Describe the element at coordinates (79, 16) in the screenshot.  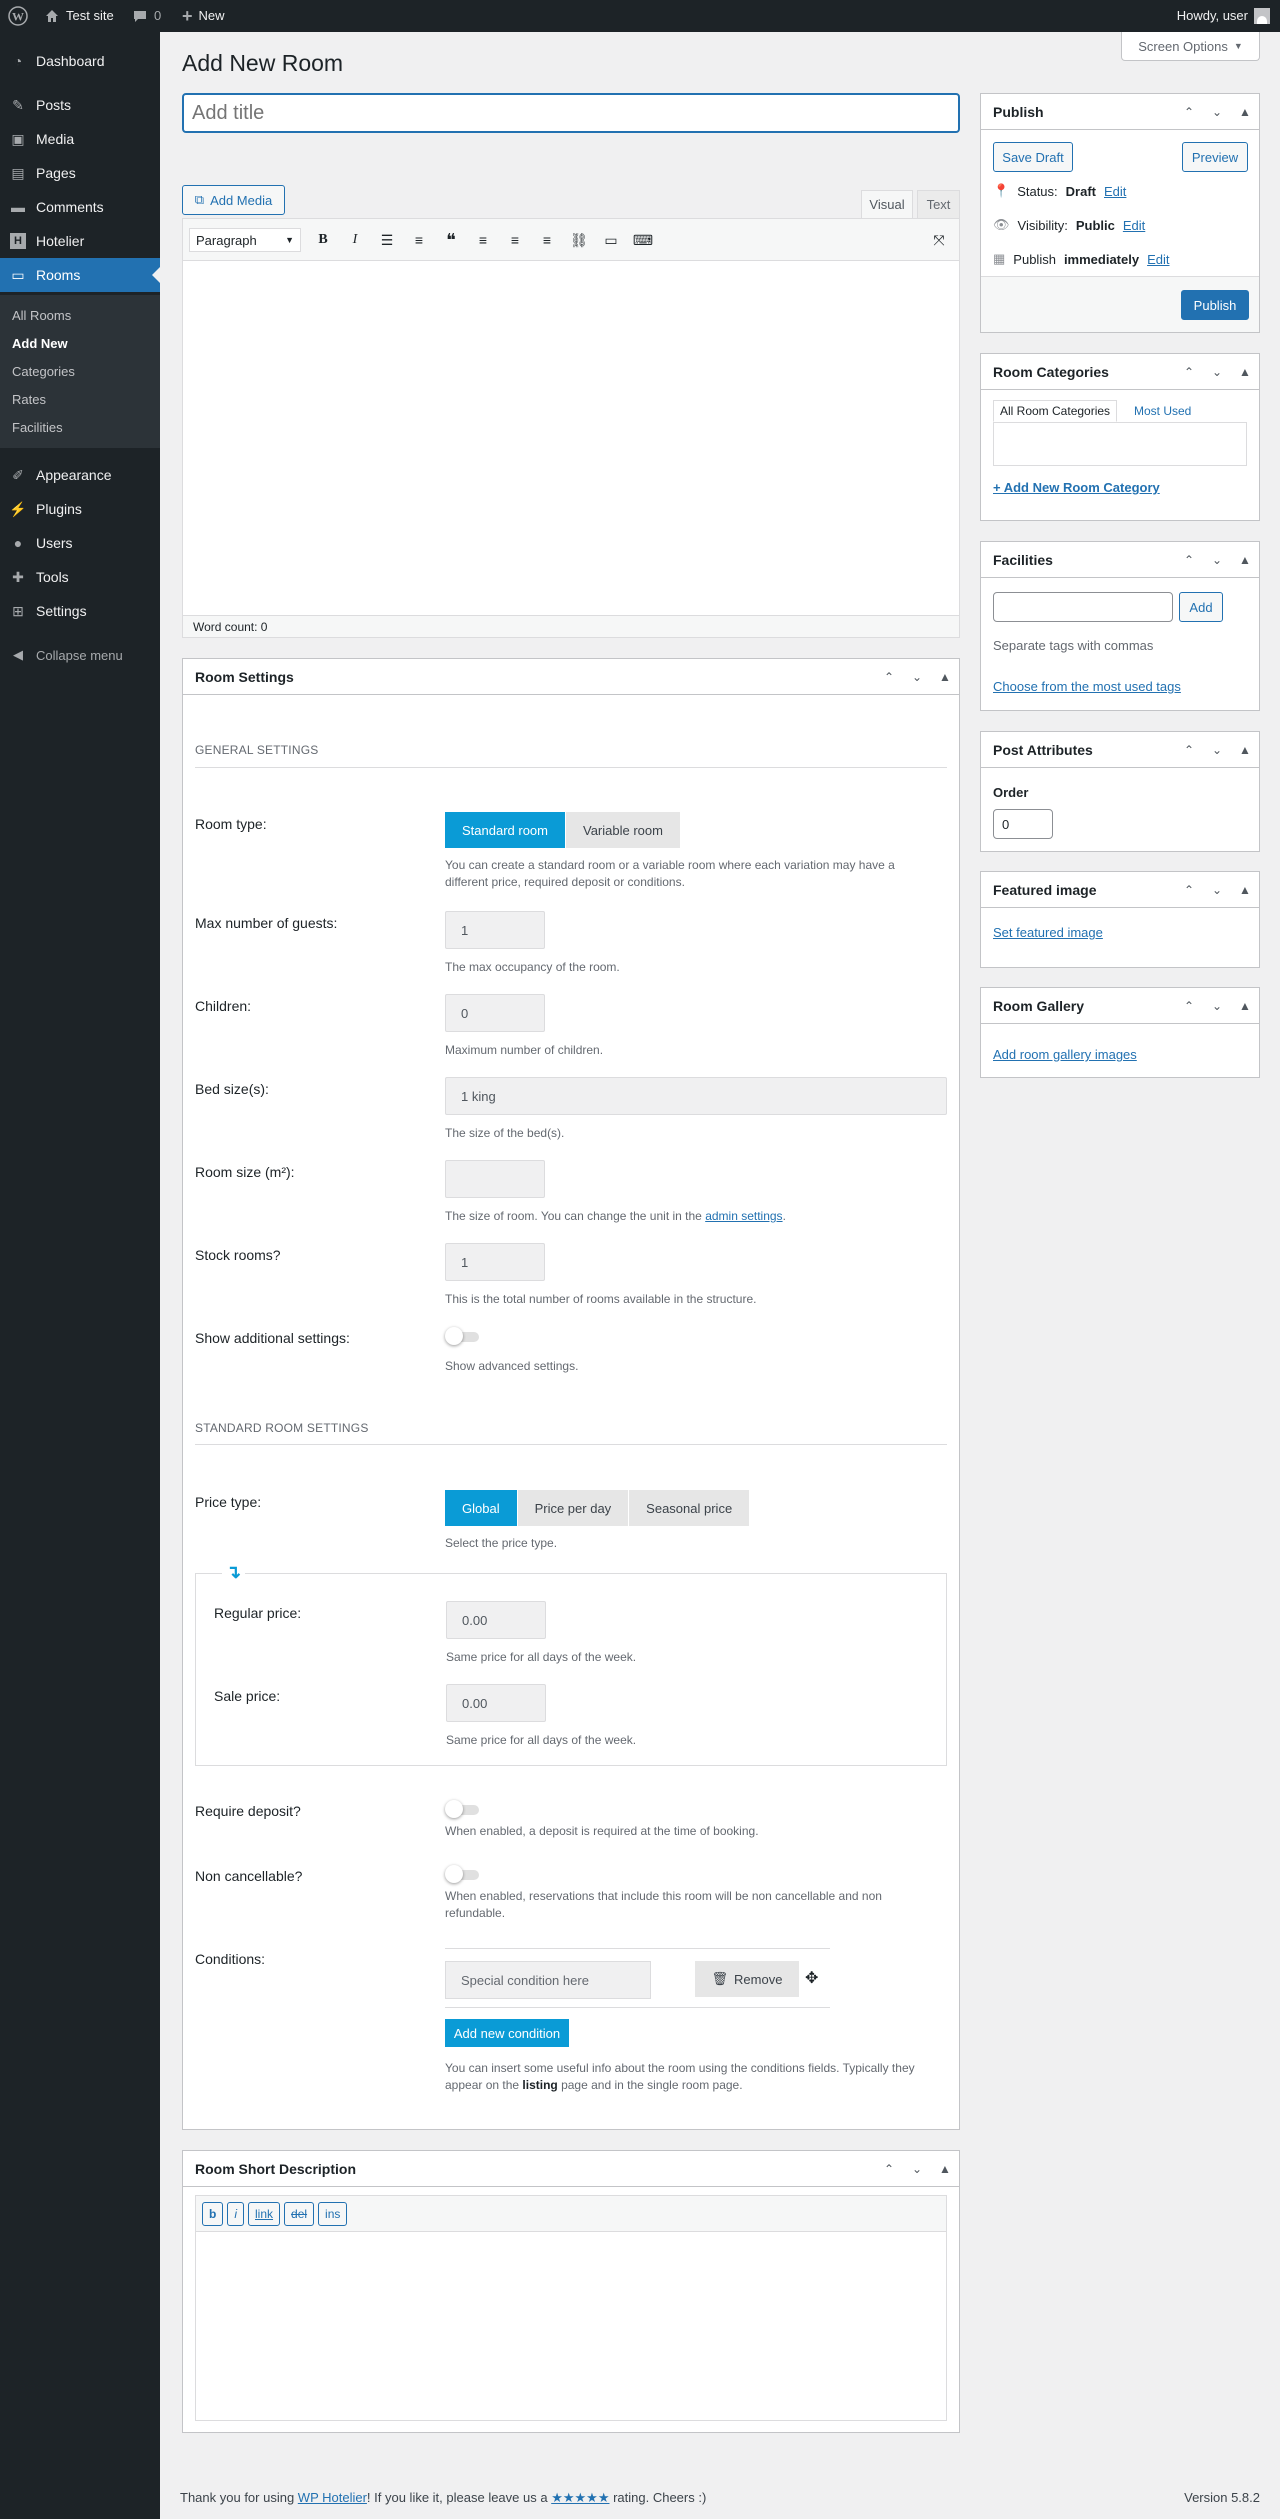
I see `site-name-link: Test site` at that location.